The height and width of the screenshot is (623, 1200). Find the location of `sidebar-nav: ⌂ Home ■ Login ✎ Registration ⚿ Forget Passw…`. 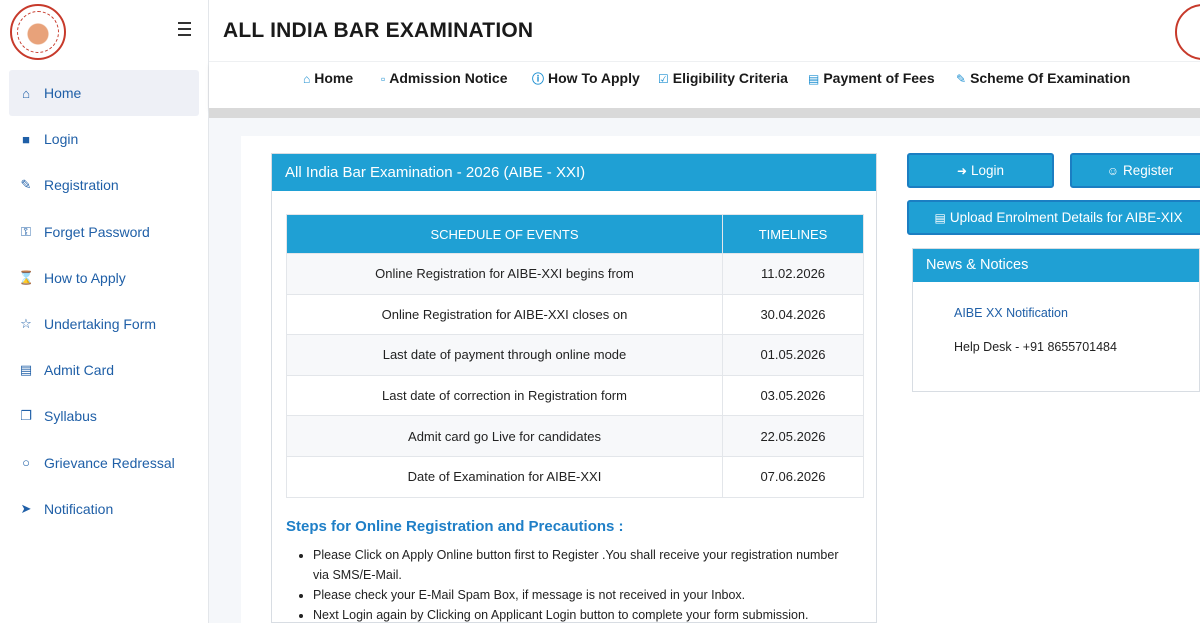

sidebar-nav: ⌂ Home ■ Login ✎ Registration ⚿ Forget Passw… is located at coordinates (104, 297).